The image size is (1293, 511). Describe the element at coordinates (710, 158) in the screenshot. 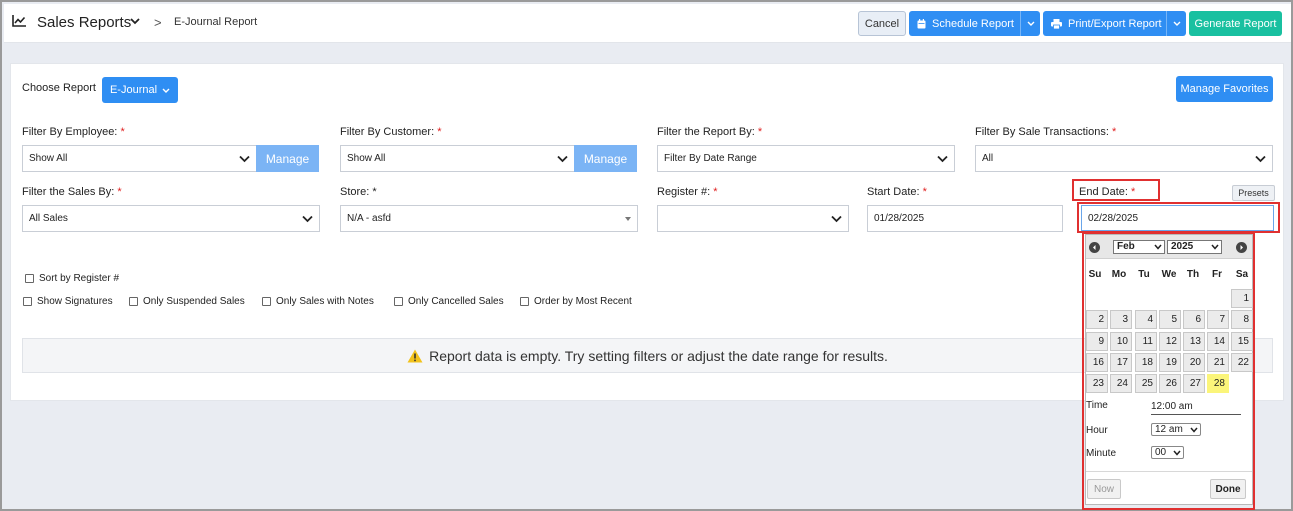

I see `report-by-value: Filter By Date Range` at that location.